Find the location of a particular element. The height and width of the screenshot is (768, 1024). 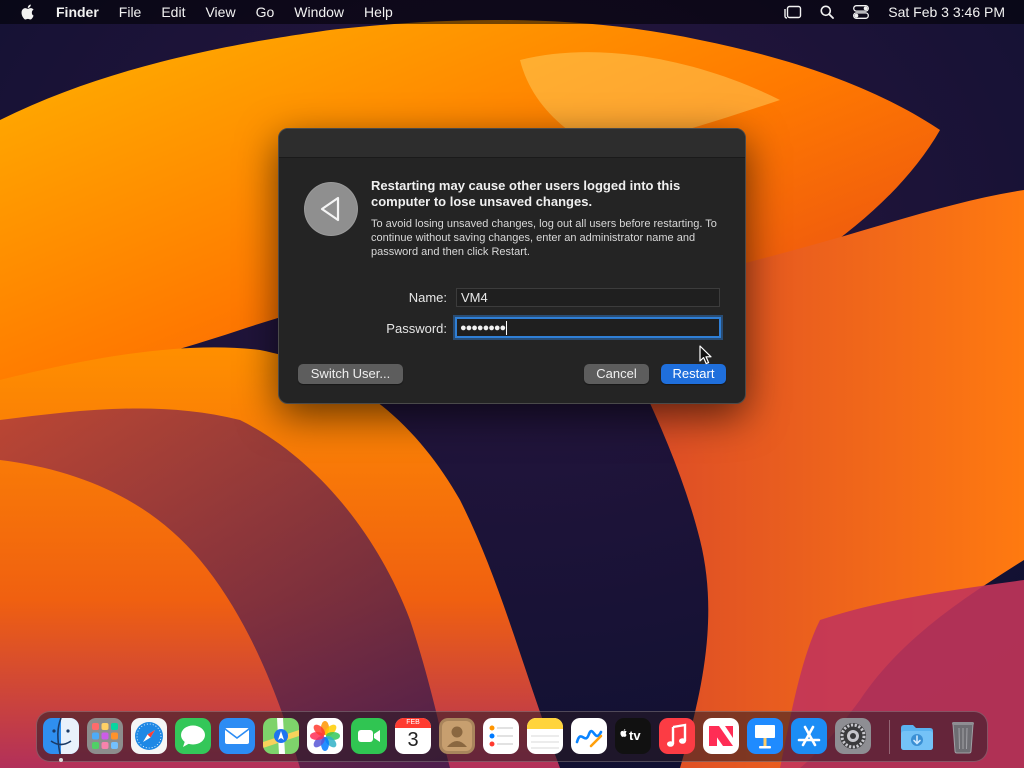

name-field: VM4 is located at coordinates (588, 297).